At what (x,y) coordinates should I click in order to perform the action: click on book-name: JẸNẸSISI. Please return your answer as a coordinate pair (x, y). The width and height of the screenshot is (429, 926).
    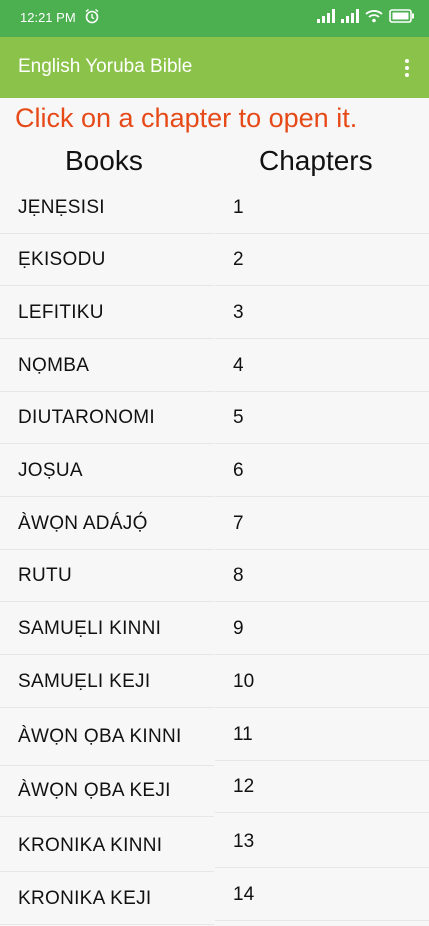
    Looking at the image, I should click on (107, 208).